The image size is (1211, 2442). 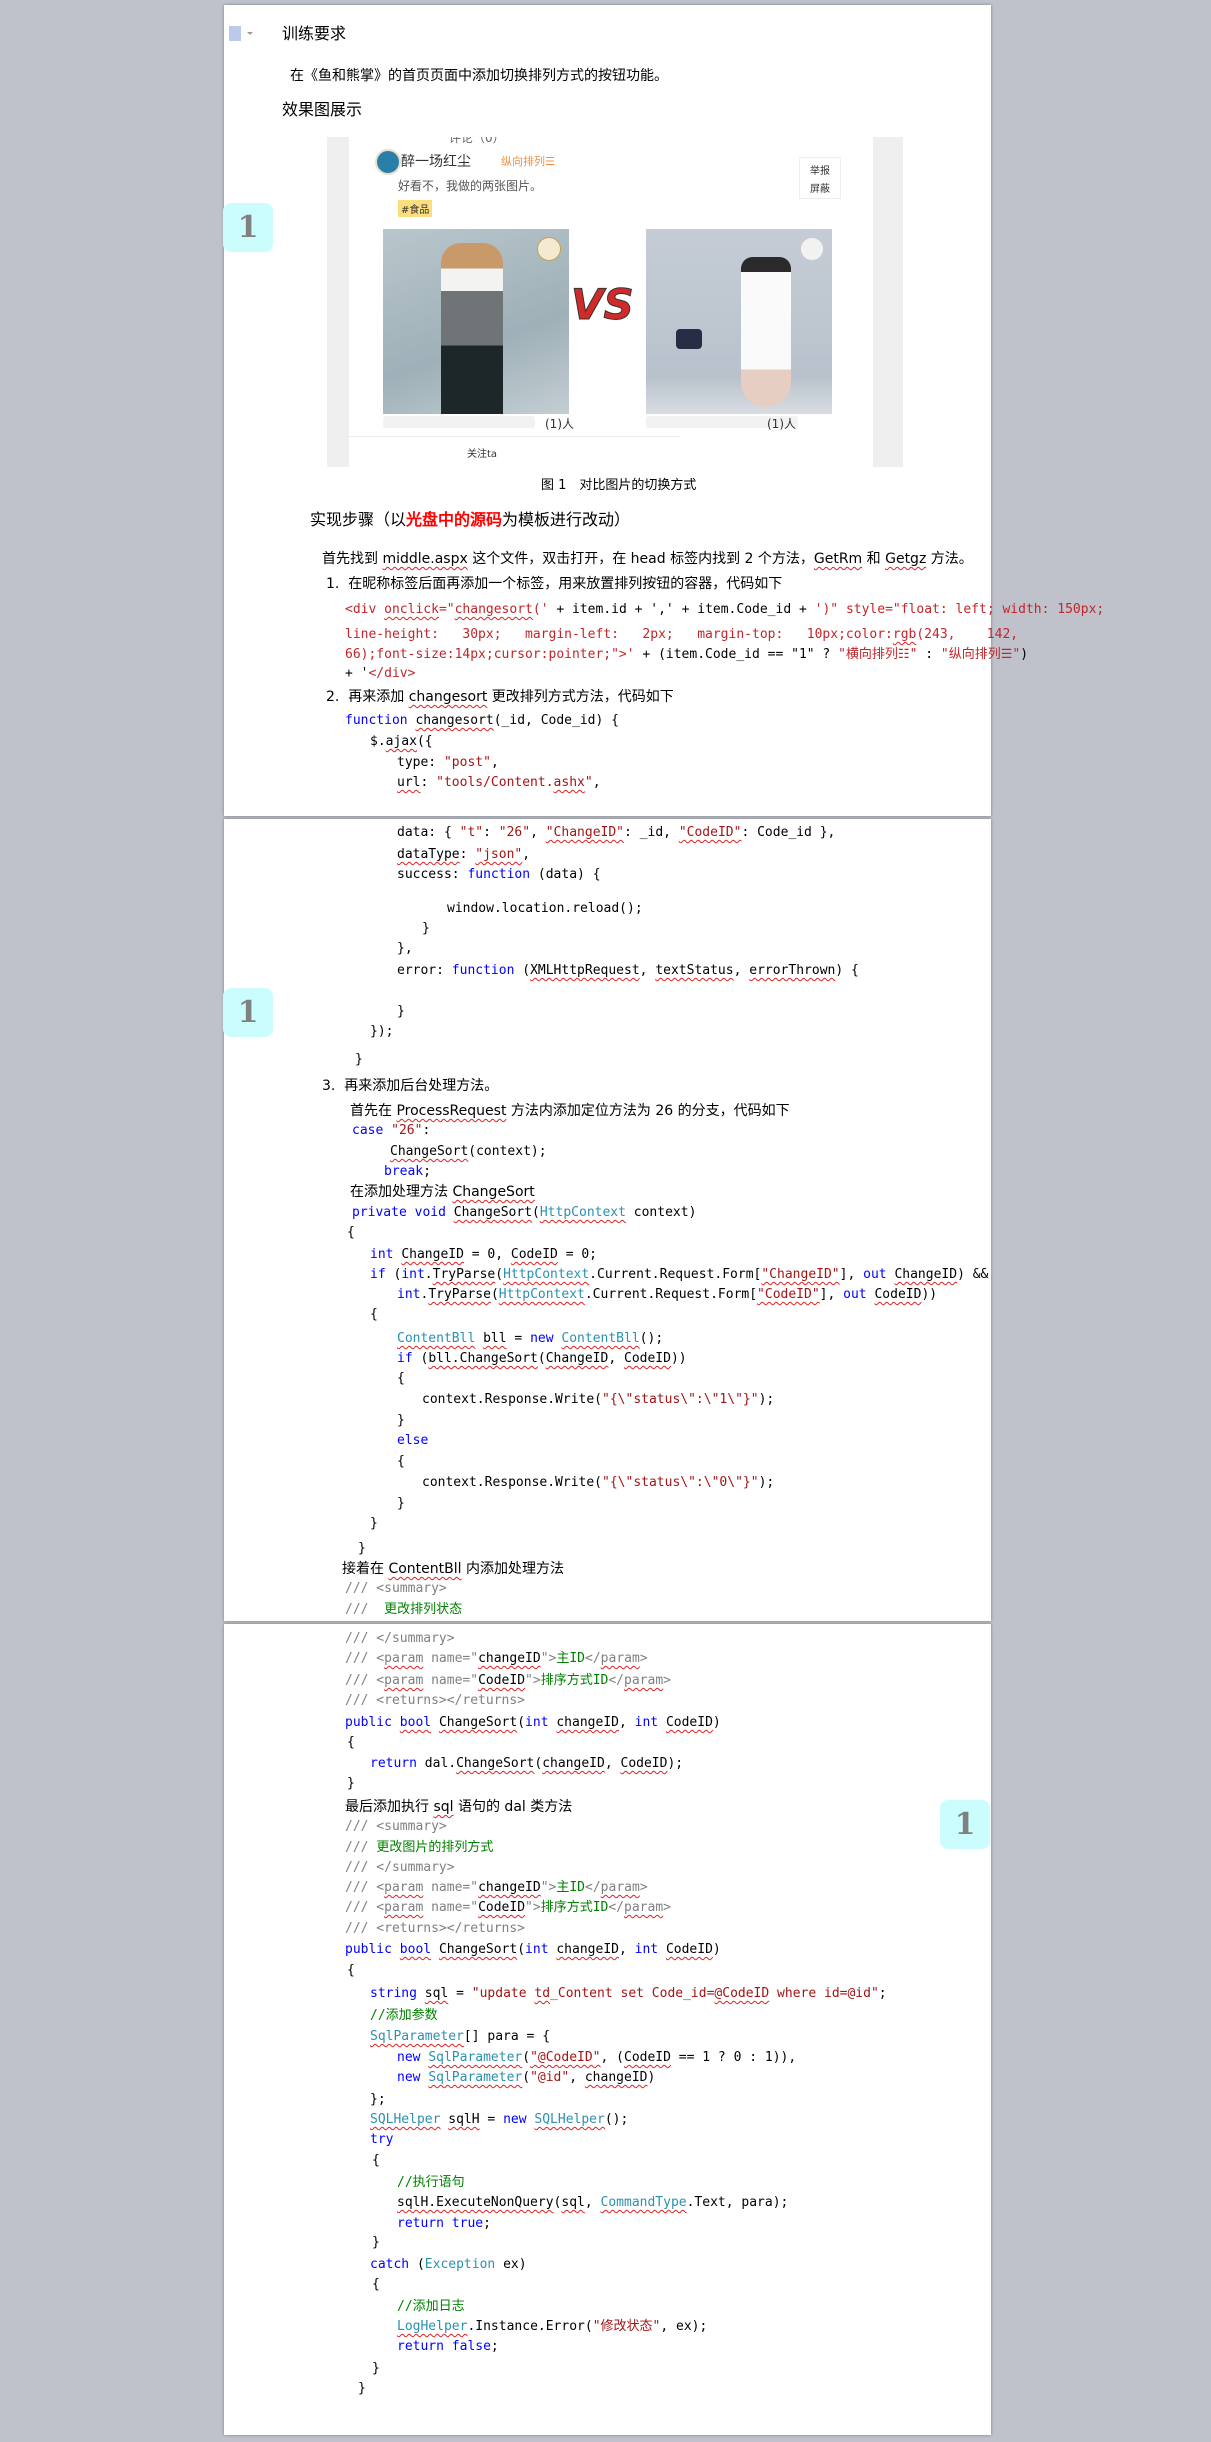 What do you see at coordinates (820, 169) in the screenshot?
I see `report-button: 举报` at bounding box center [820, 169].